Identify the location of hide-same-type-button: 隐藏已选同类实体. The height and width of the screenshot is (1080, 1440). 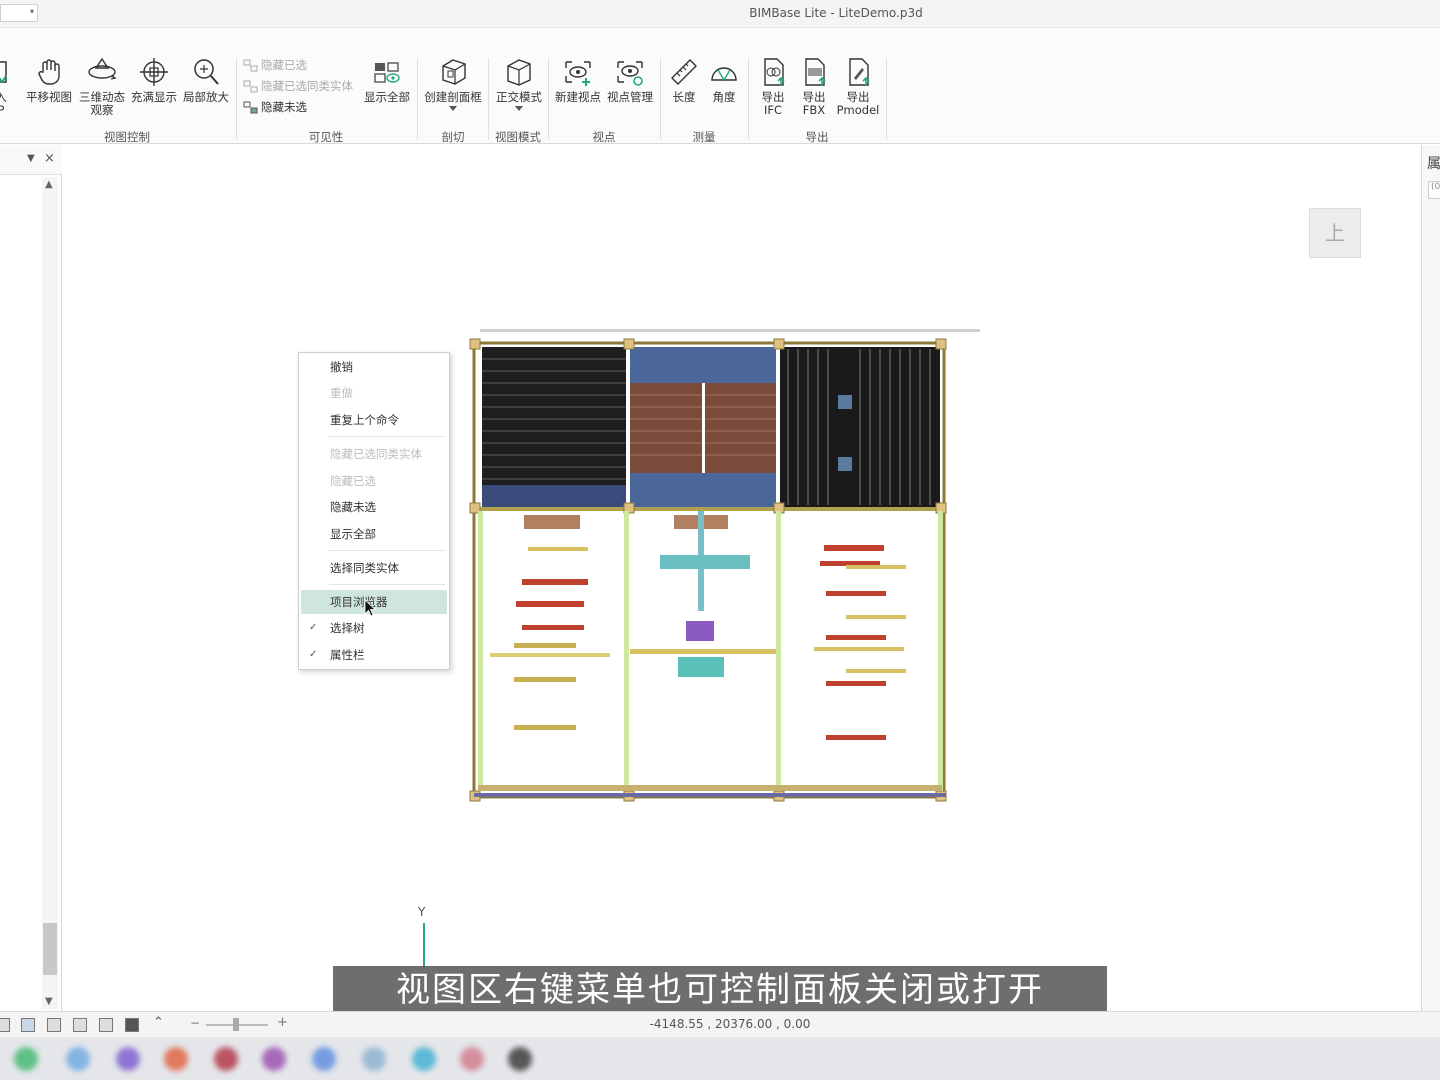
(298, 86).